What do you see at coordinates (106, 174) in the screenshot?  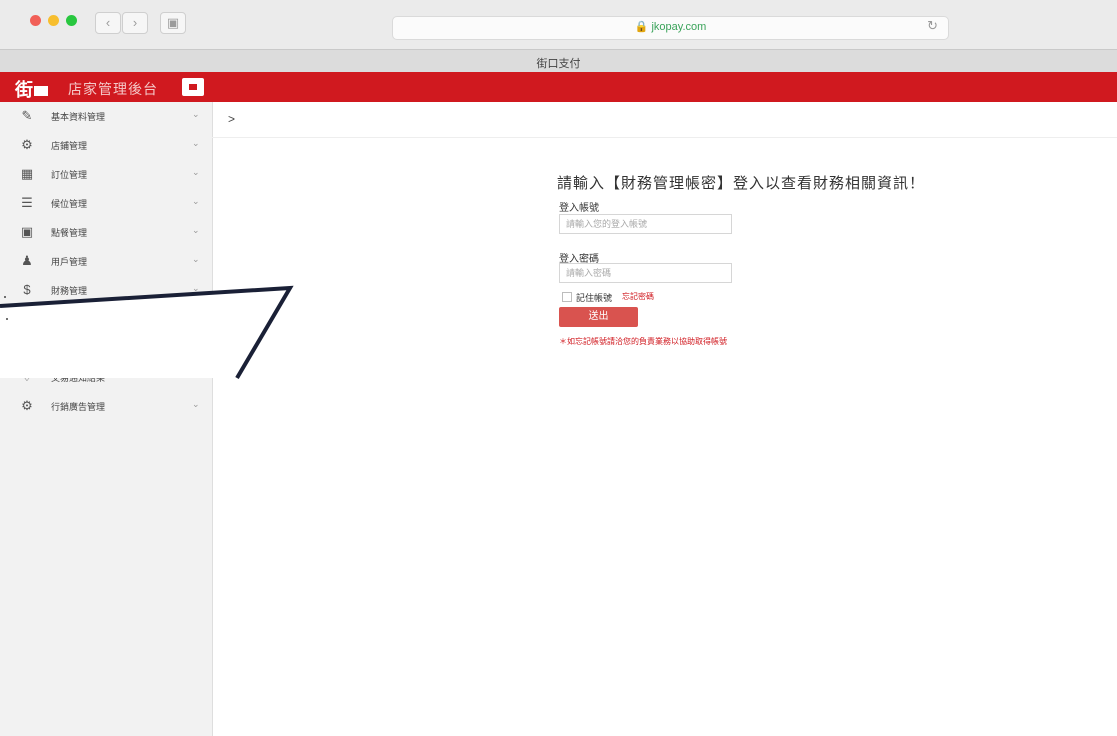 I see `sidebar-item: ▦ 訂位管理 ⌄` at bounding box center [106, 174].